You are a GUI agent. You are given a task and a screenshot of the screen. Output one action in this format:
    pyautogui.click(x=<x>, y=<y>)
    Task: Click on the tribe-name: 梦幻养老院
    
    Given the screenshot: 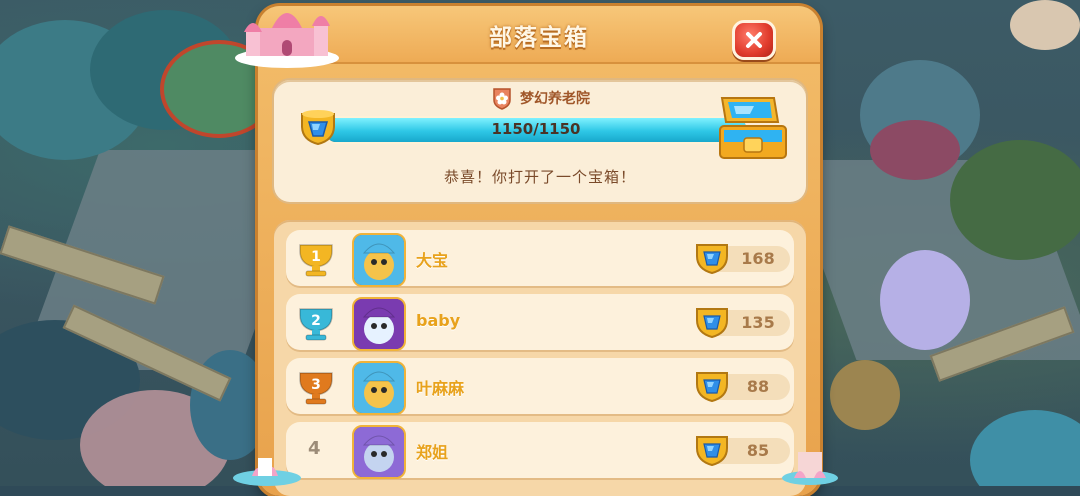 What is the action you would take?
    pyautogui.click(x=555, y=99)
    